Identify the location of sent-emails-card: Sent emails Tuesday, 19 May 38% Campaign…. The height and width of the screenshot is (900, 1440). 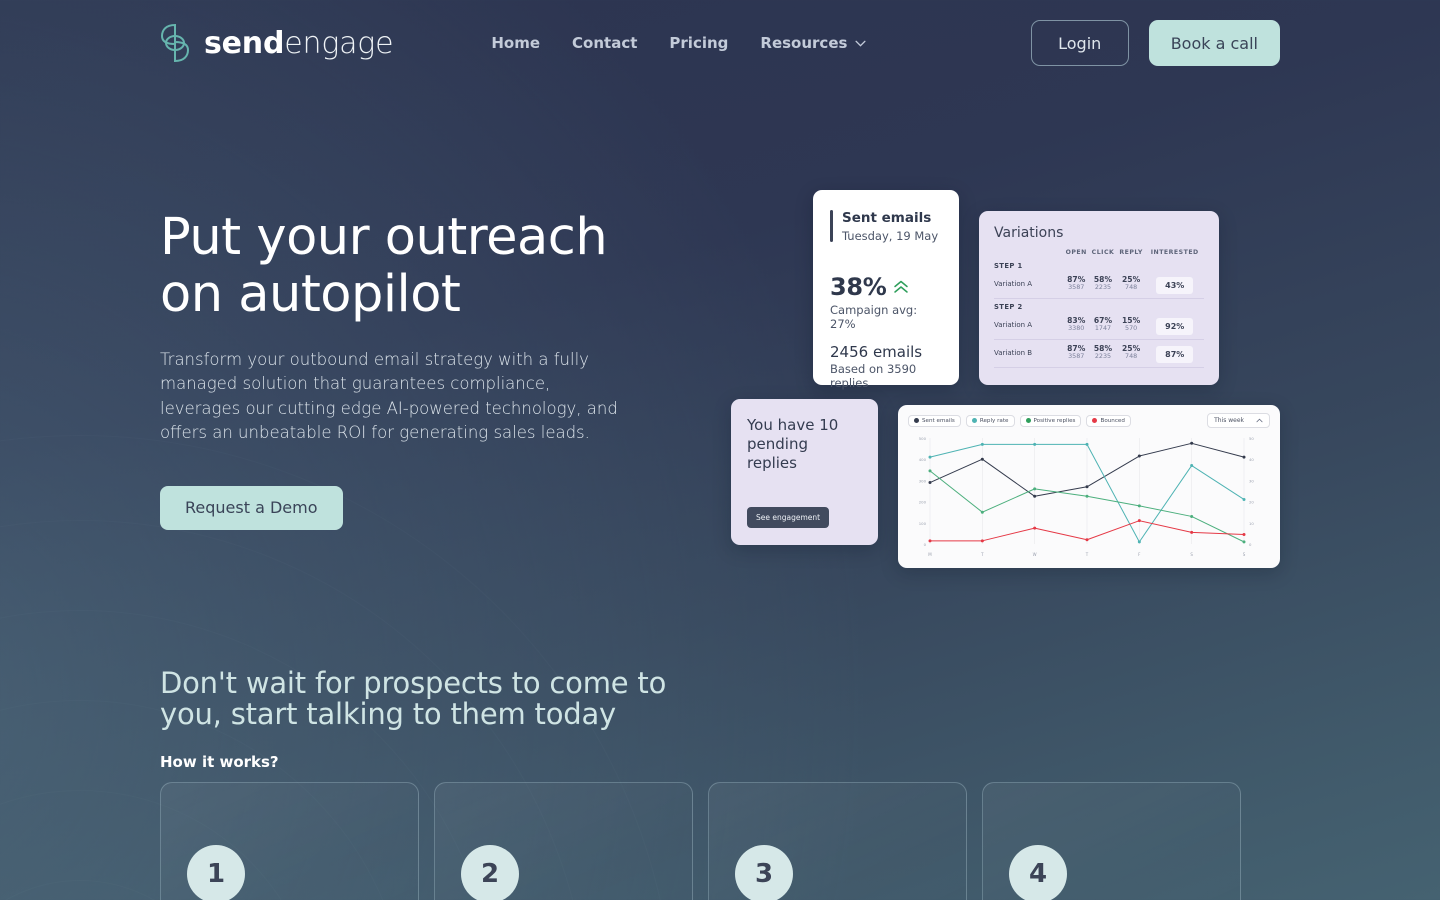
(886, 290).